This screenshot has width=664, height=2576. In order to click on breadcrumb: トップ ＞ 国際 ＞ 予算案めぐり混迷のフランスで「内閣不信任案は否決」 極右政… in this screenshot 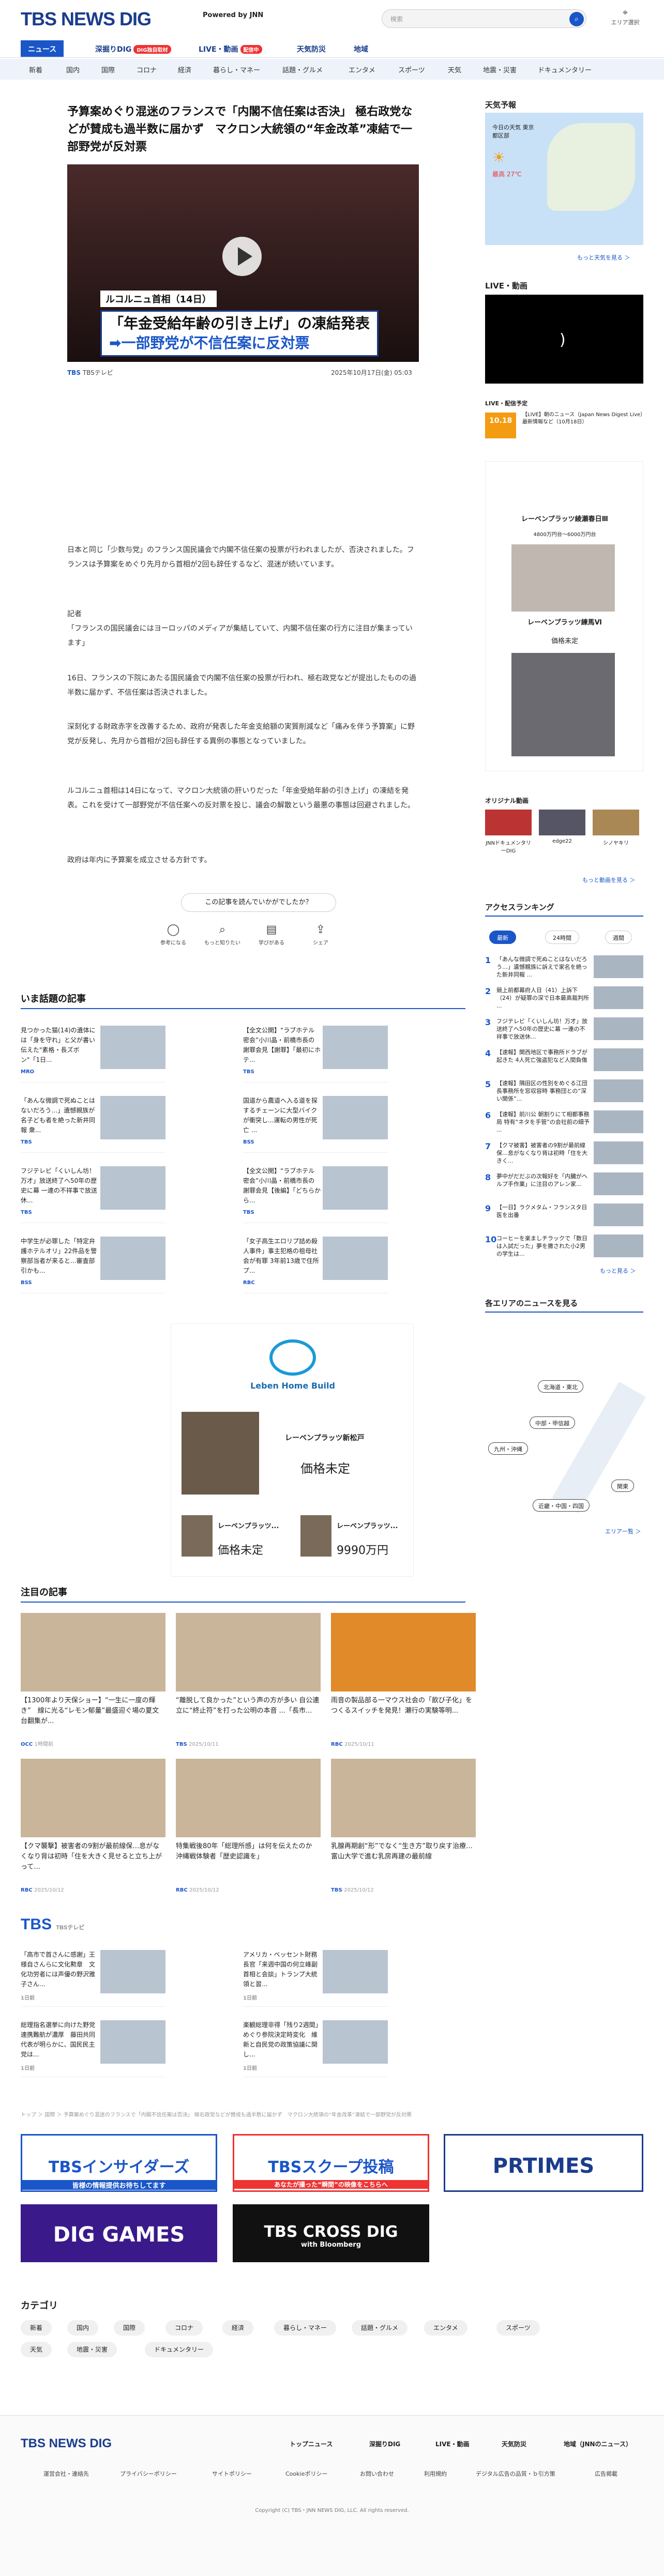, I will do `click(253, 2114)`.